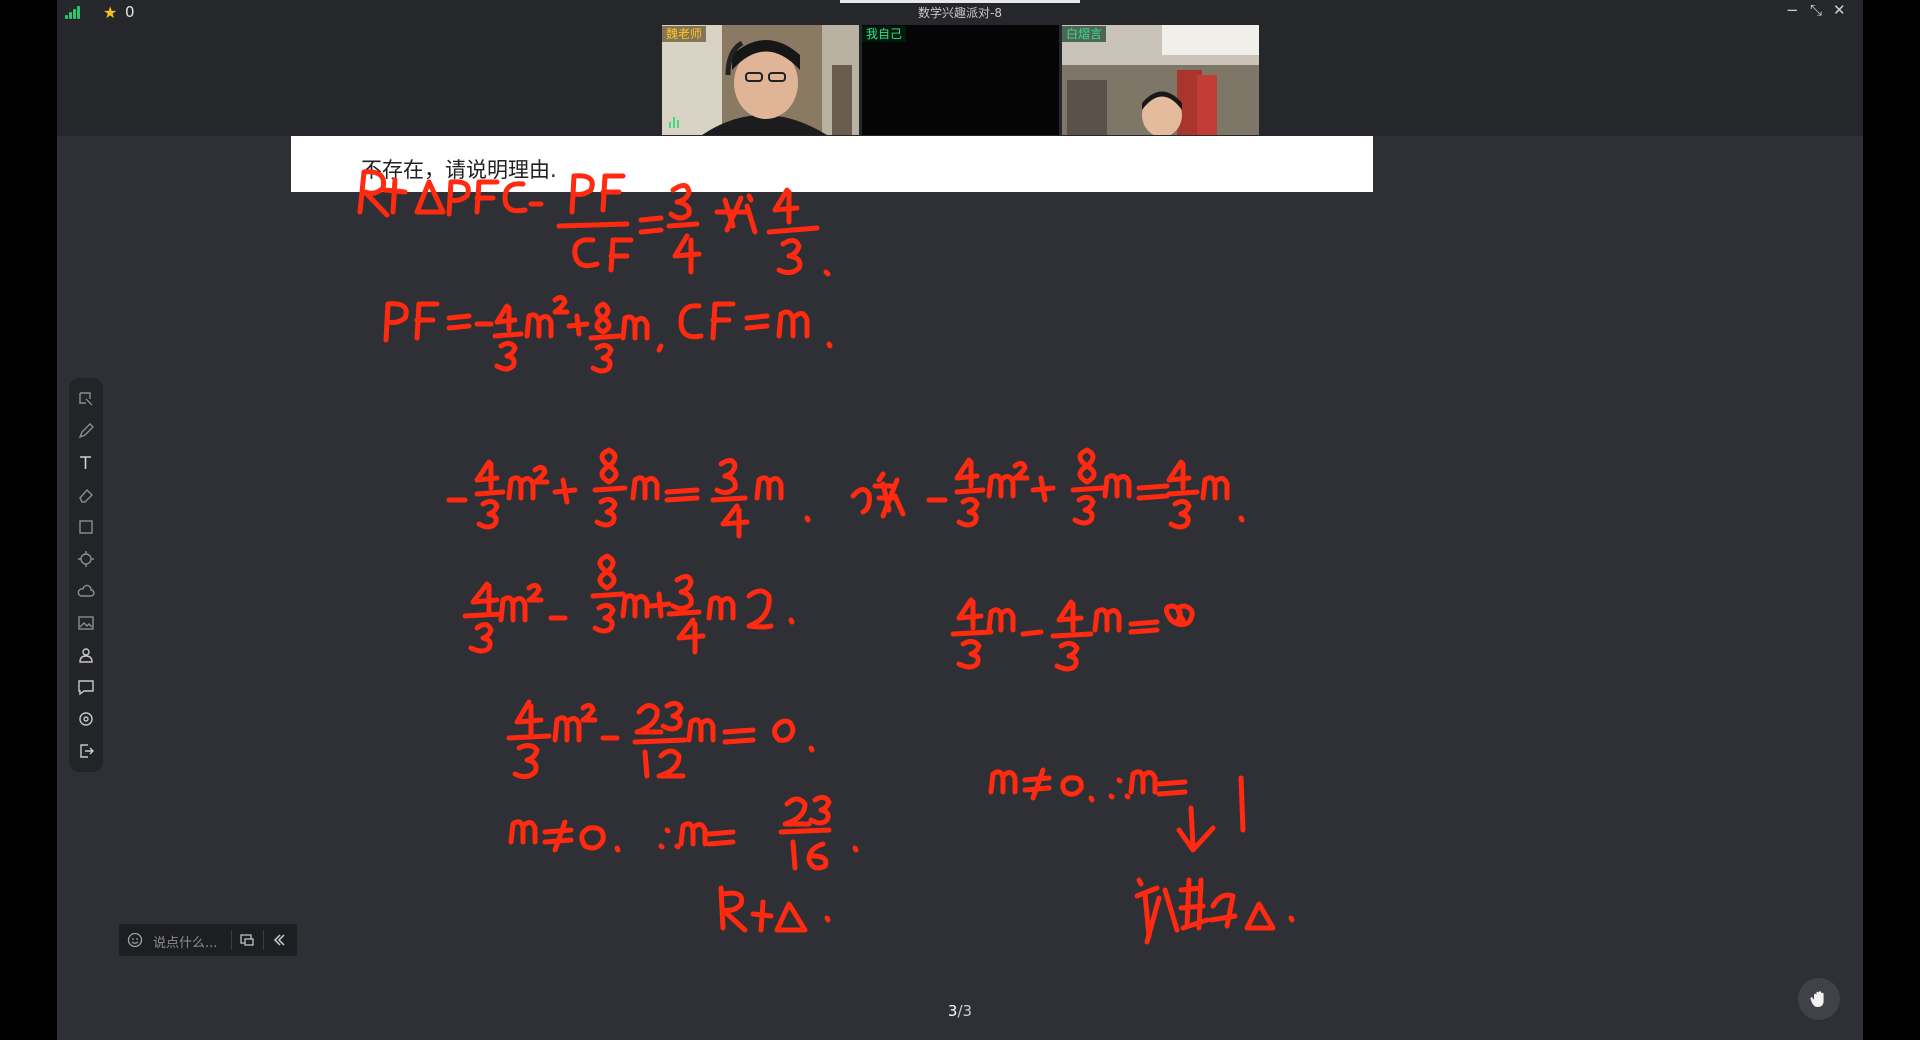 This screenshot has width=1920, height=1040. What do you see at coordinates (86, 463) in the screenshot?
I see `text-icon` at bounding box center [86, 463].